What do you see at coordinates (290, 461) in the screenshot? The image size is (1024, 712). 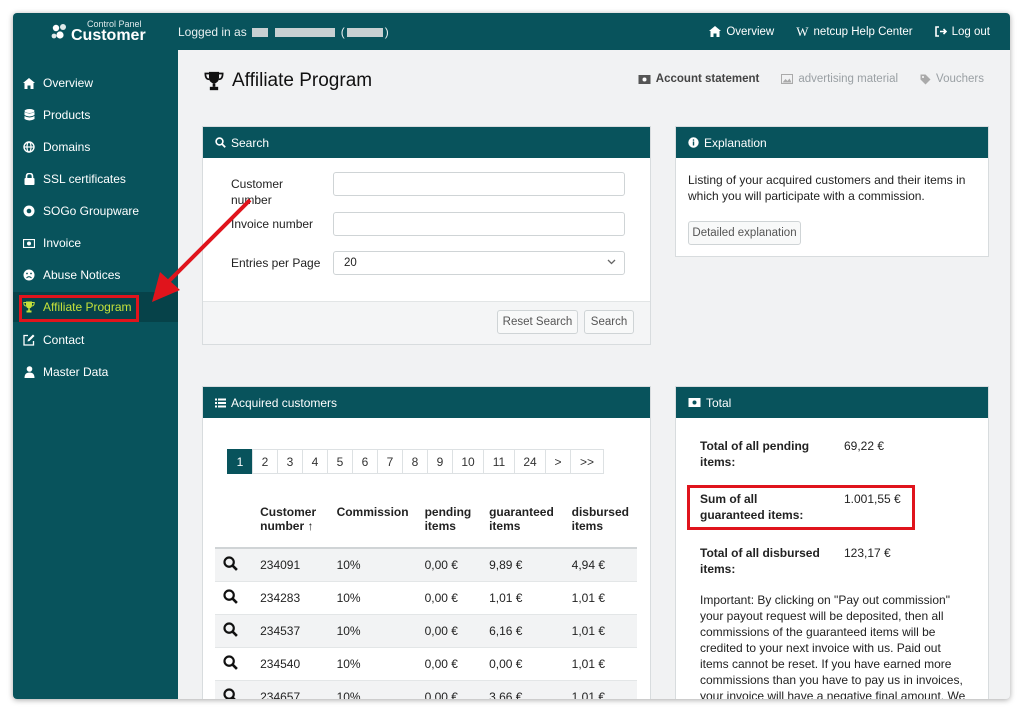 I see `page-link: 3` at bounding box center [290, 461].